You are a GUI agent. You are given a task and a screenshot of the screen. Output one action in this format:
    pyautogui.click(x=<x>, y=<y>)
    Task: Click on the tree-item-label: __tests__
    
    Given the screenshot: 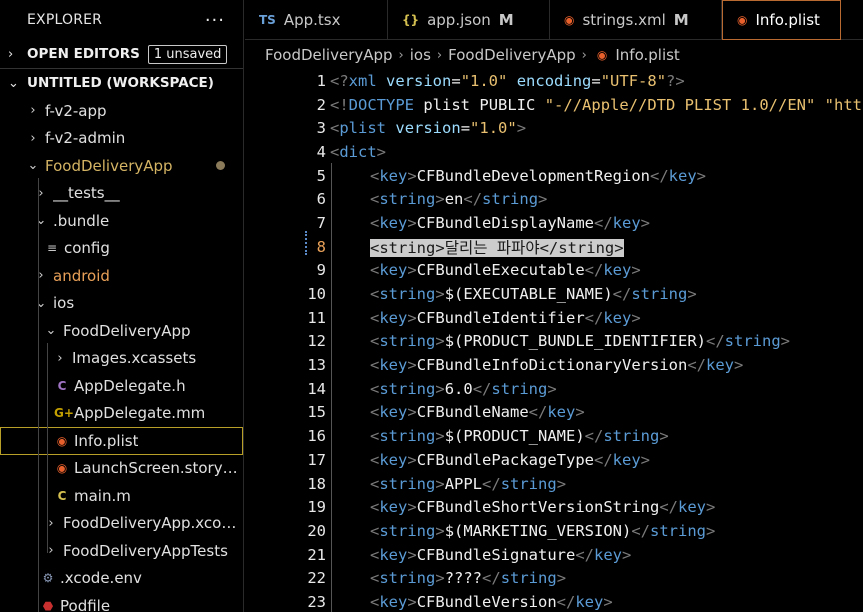 What is the action you would take?
    pyautogui.click(x=86, y=193)
    